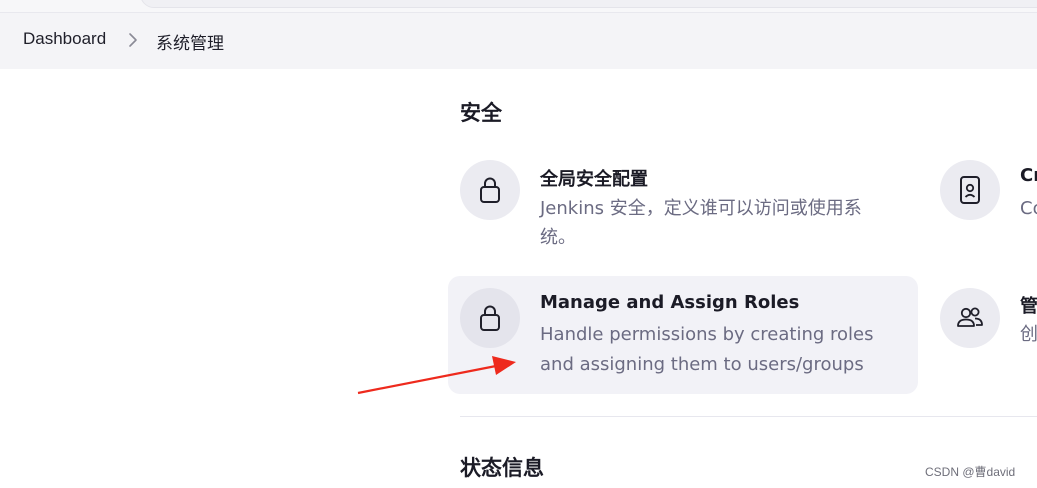 The width and height of the screenshot is (1037, 488). What do you see at coordinates (64, 39) in the screenshot?
I see `breadcrumb-dashboard-link: Dashboard` at bounding box center [64, 39].